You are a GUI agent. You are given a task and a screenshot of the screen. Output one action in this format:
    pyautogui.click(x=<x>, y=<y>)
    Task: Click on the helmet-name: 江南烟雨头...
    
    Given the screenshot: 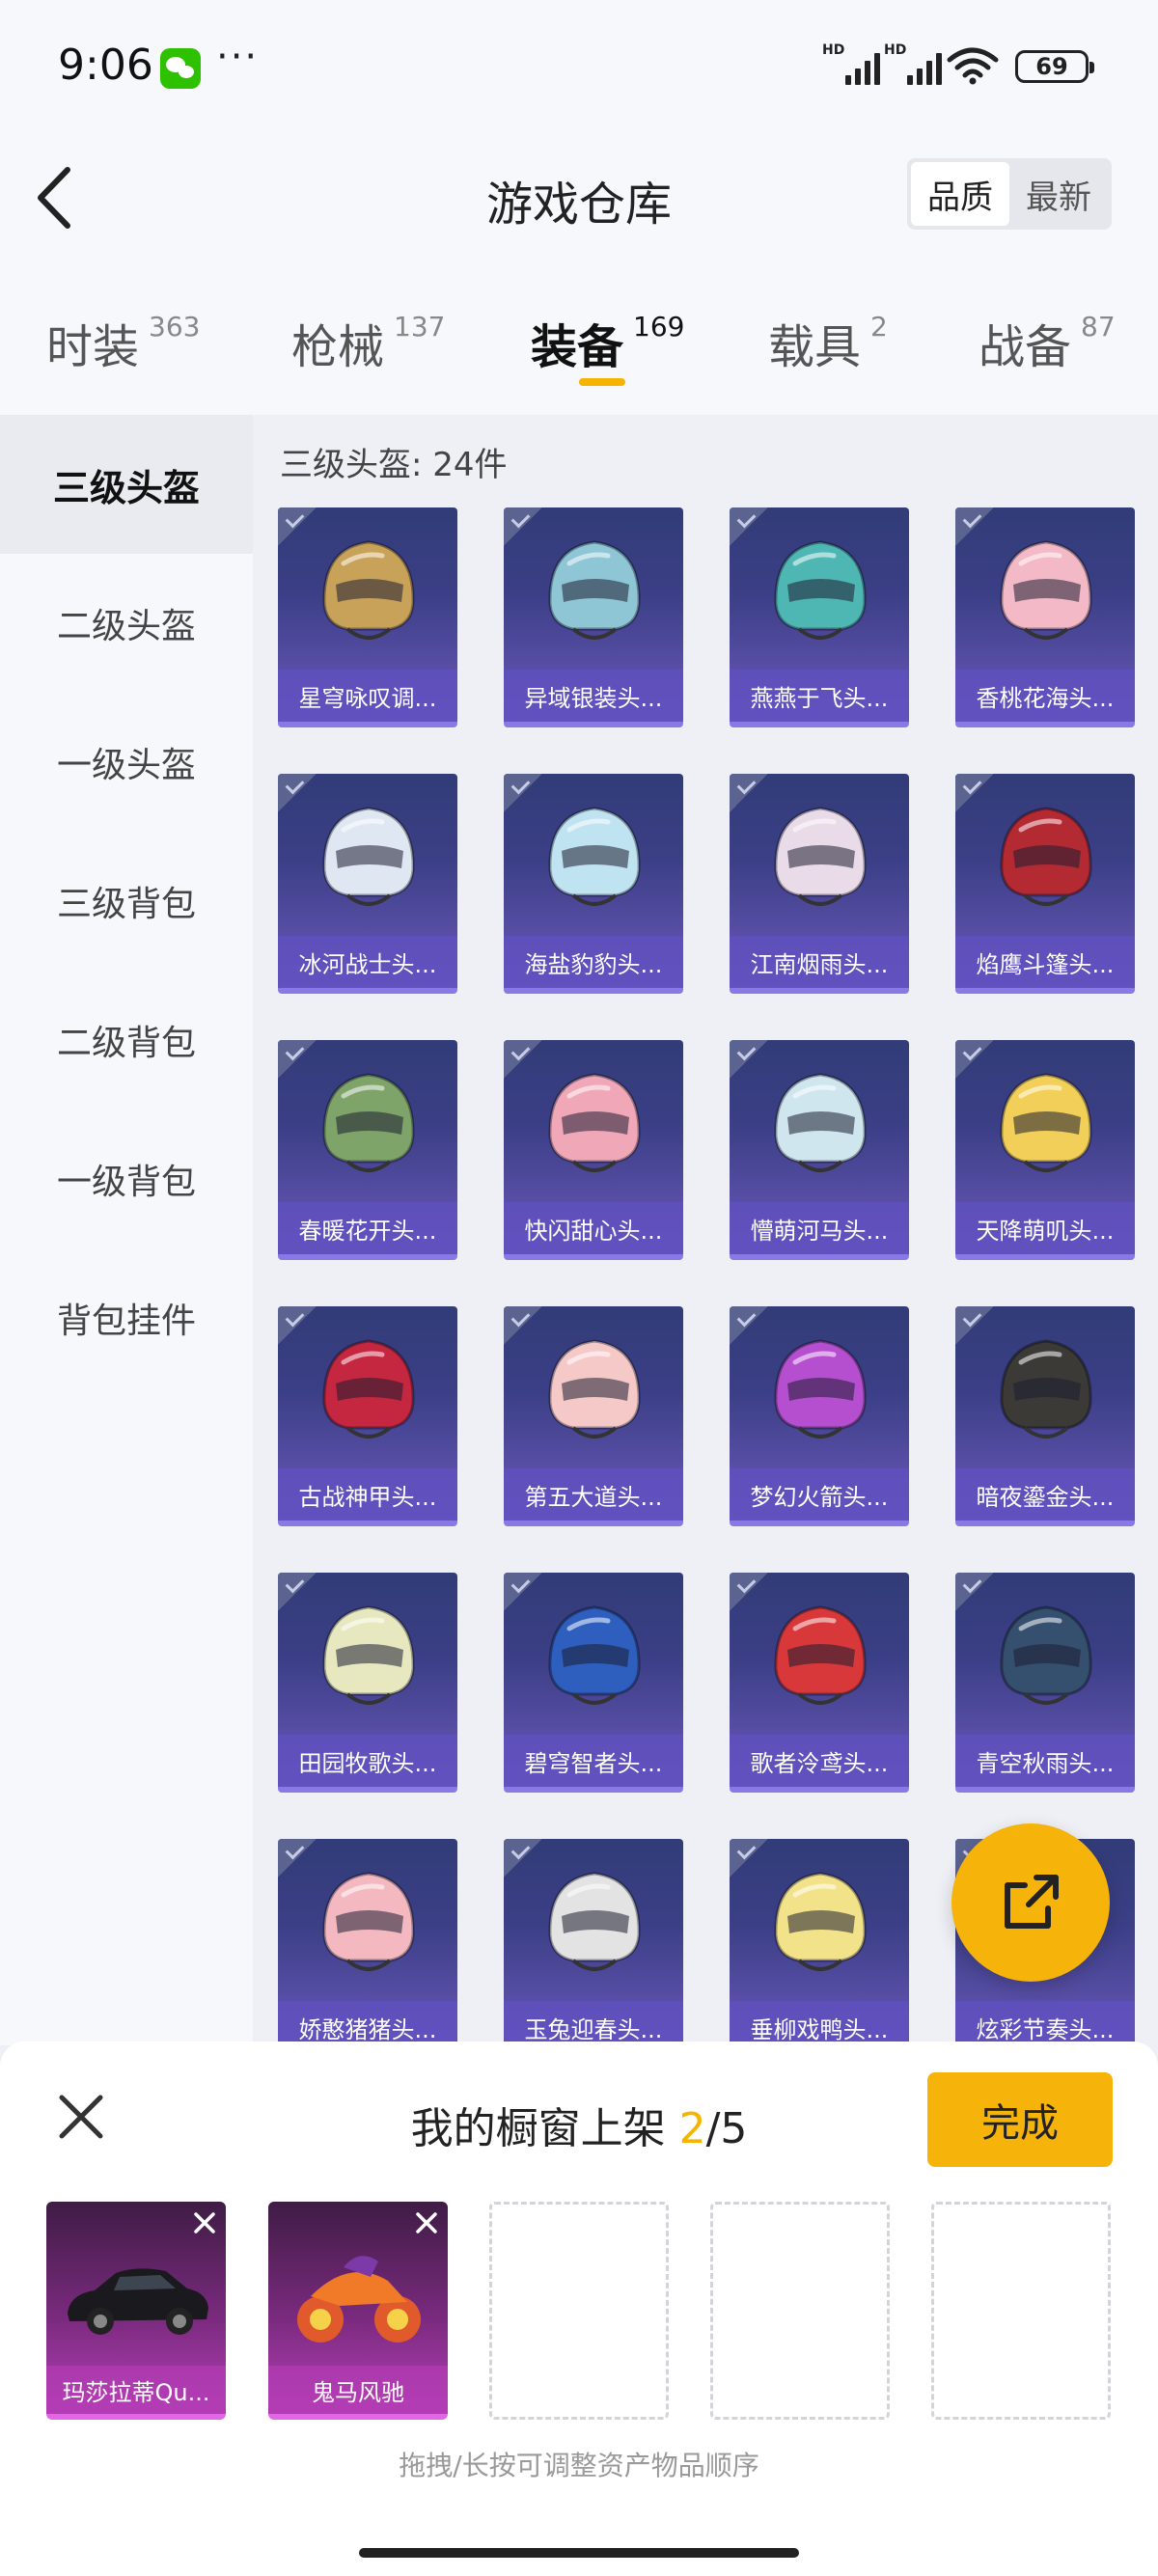 What is the action you would take?
    pyautogui.click(x=819, y=962)
    